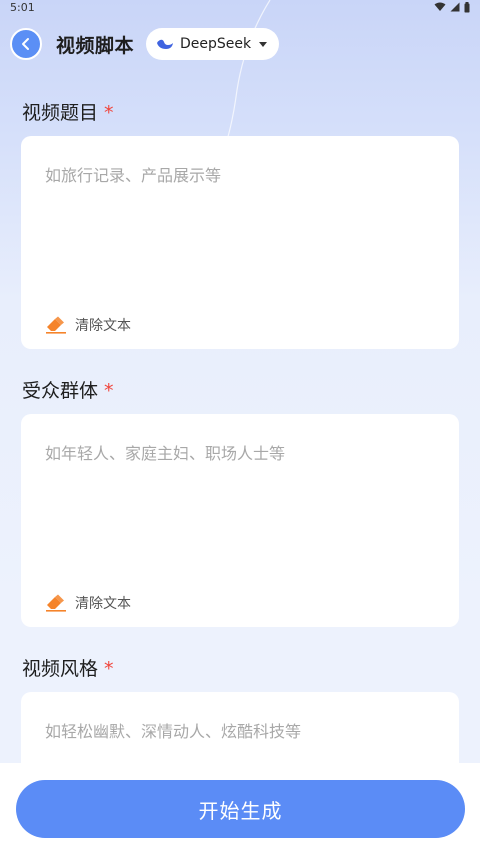  Describe the element at coordinates (248, 70) in the screenshot. I see `decorative-curve` at that location.